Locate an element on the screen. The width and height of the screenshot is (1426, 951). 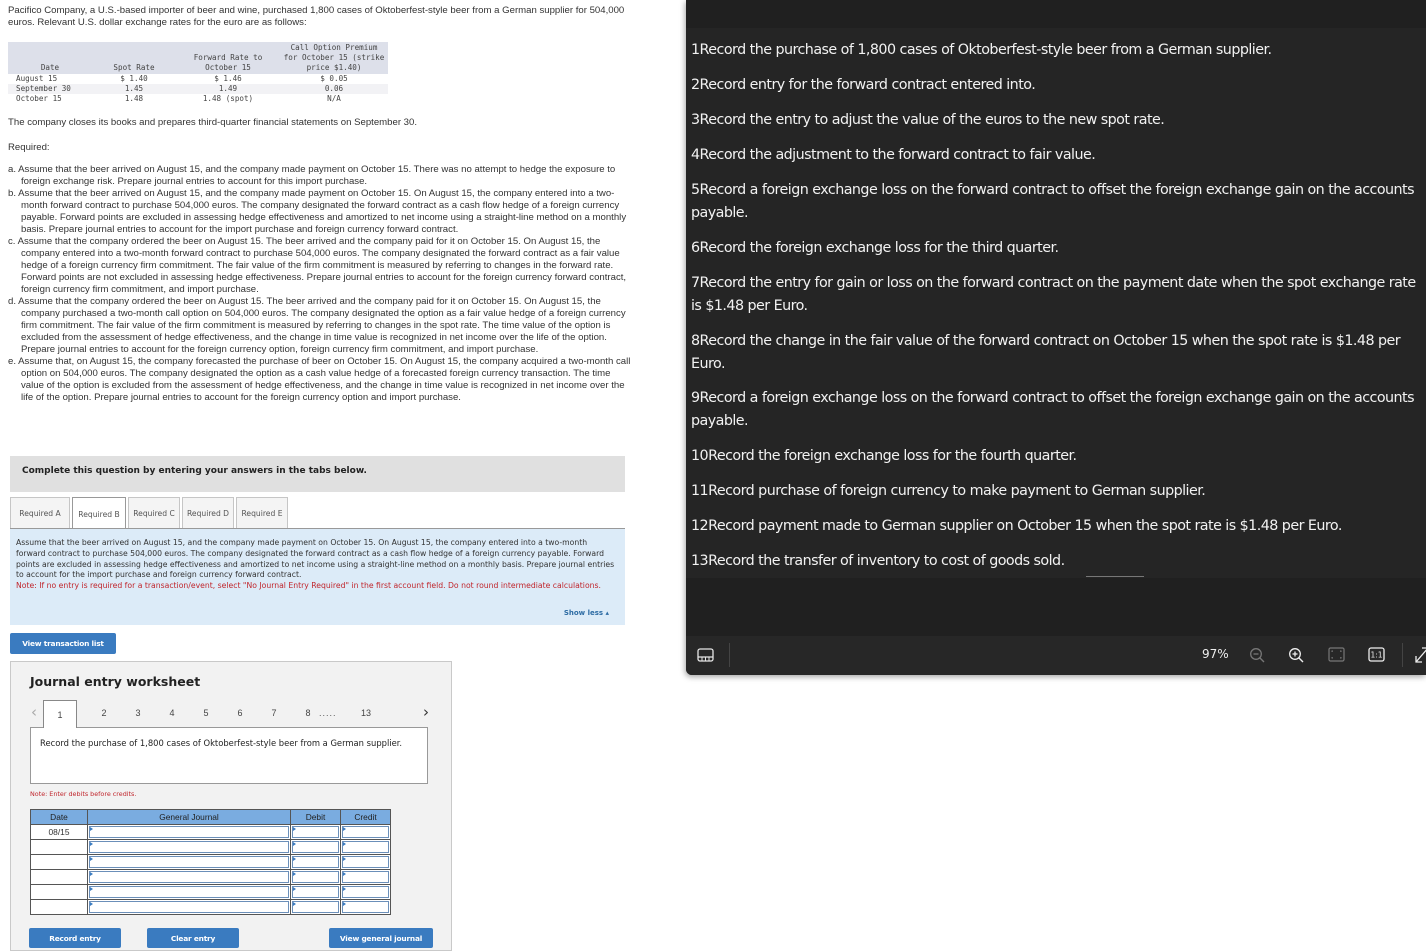
page-4: 4 is located at coordinates (172, 713).